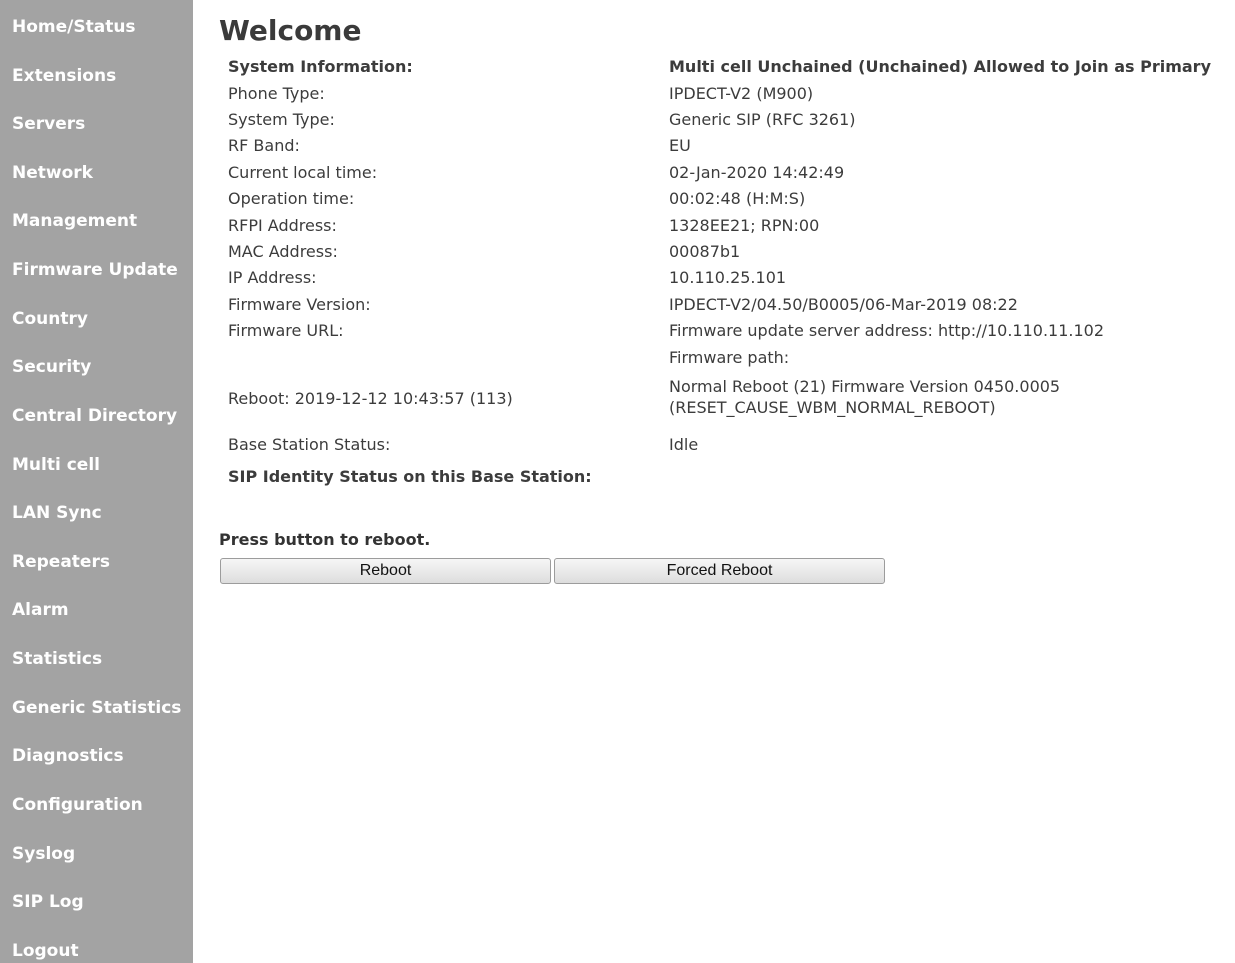  Describe the element at coordinates (757, 172) in the screenshot. I see `info-value: 02-Jan-2020 14:42:49` at that location.